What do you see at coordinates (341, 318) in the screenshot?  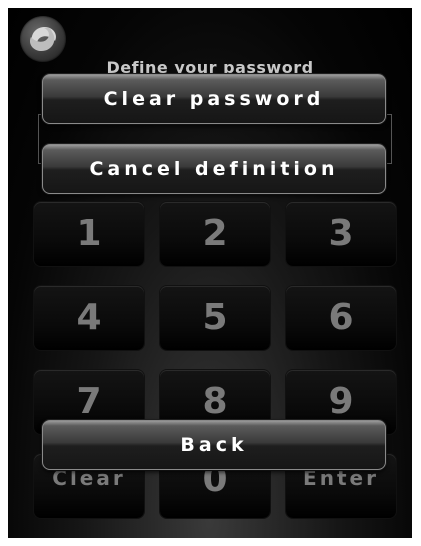 I see `key-6: 6` at bounding box center [341, 318].